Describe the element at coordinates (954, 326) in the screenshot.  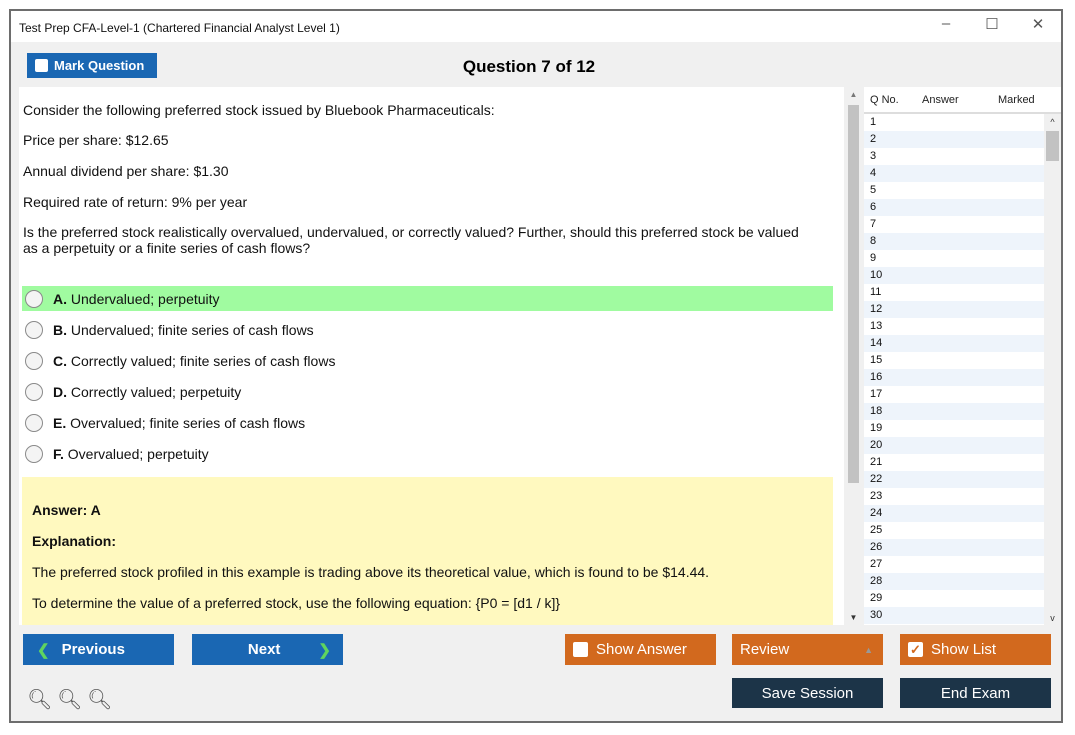
I see `list-row: 13` at that location.